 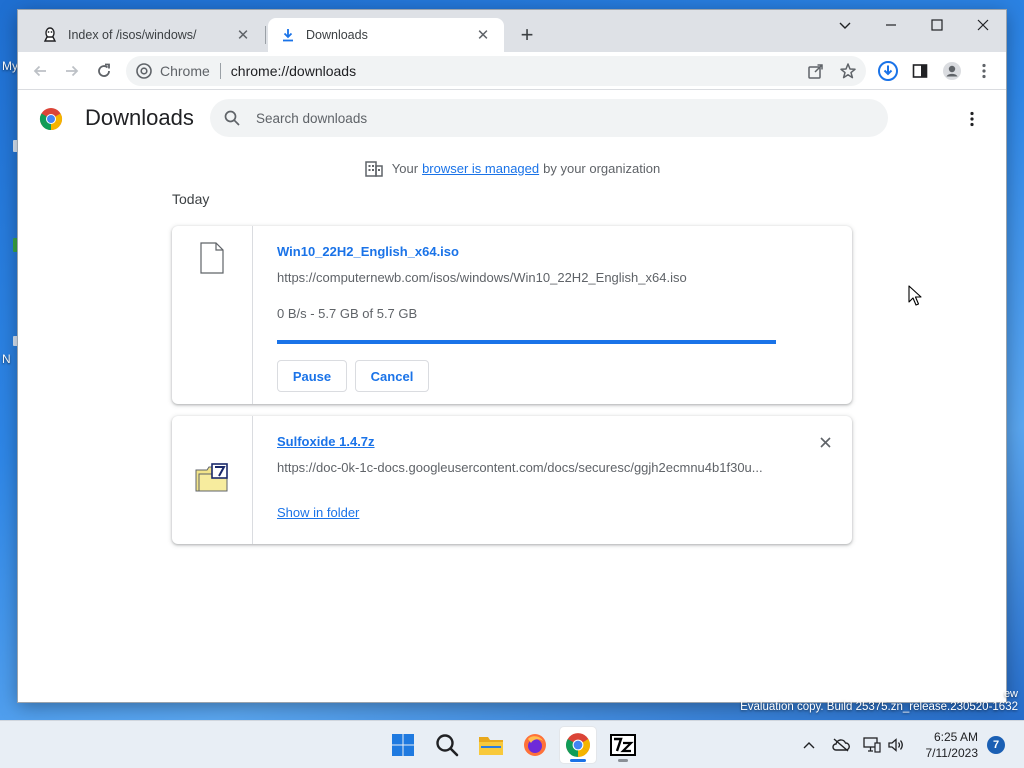 I want to click on download-progress-fill, so click(x=526, y=342).